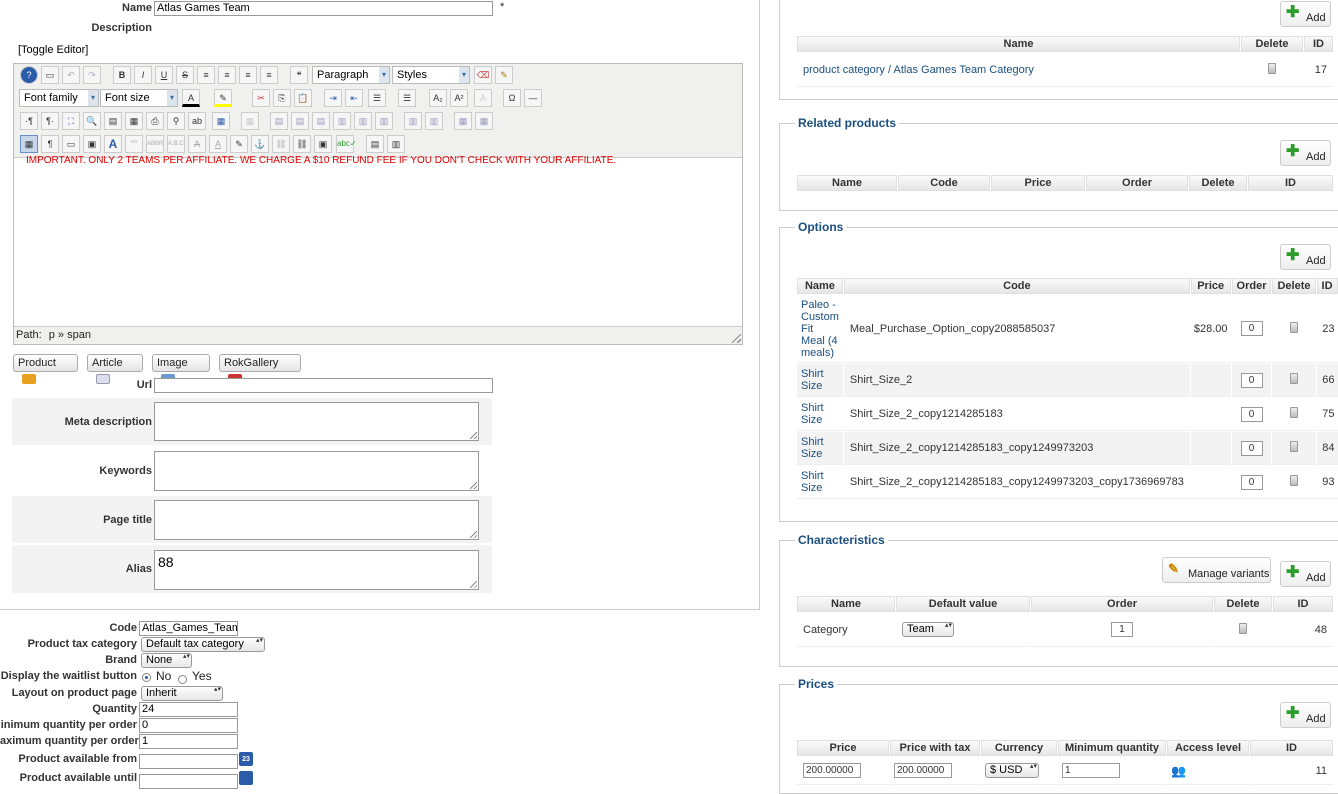  What do you see at coordinates (923, 770) in the screenshot?
I see `price-with-tax-input: 200.00000` at bounding box center [923, 770].